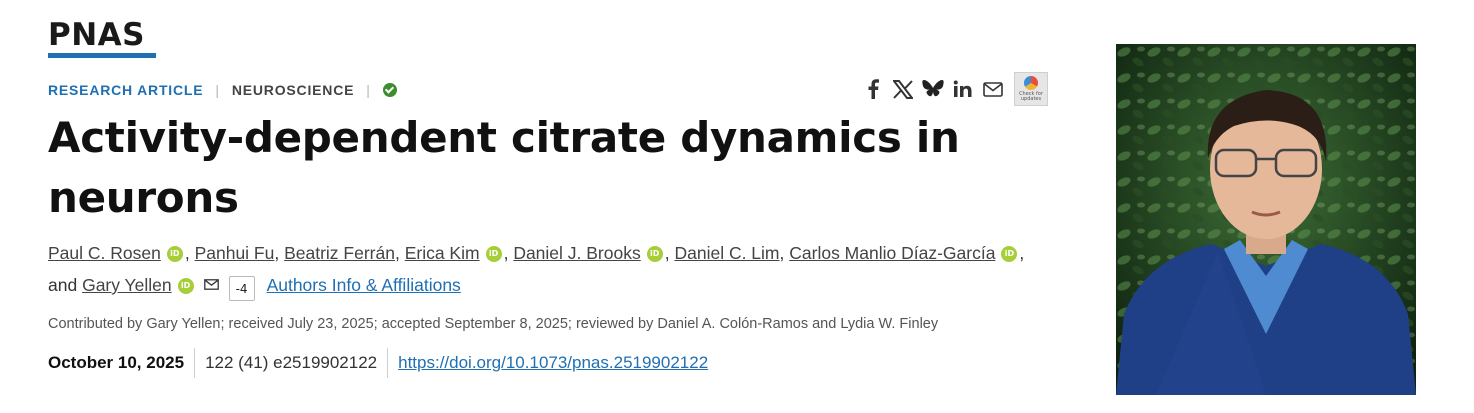 Image resolution: width=1474 pixels, height=413 pixels. I want to click on more-authors-badge: -4, so click(241, 288).